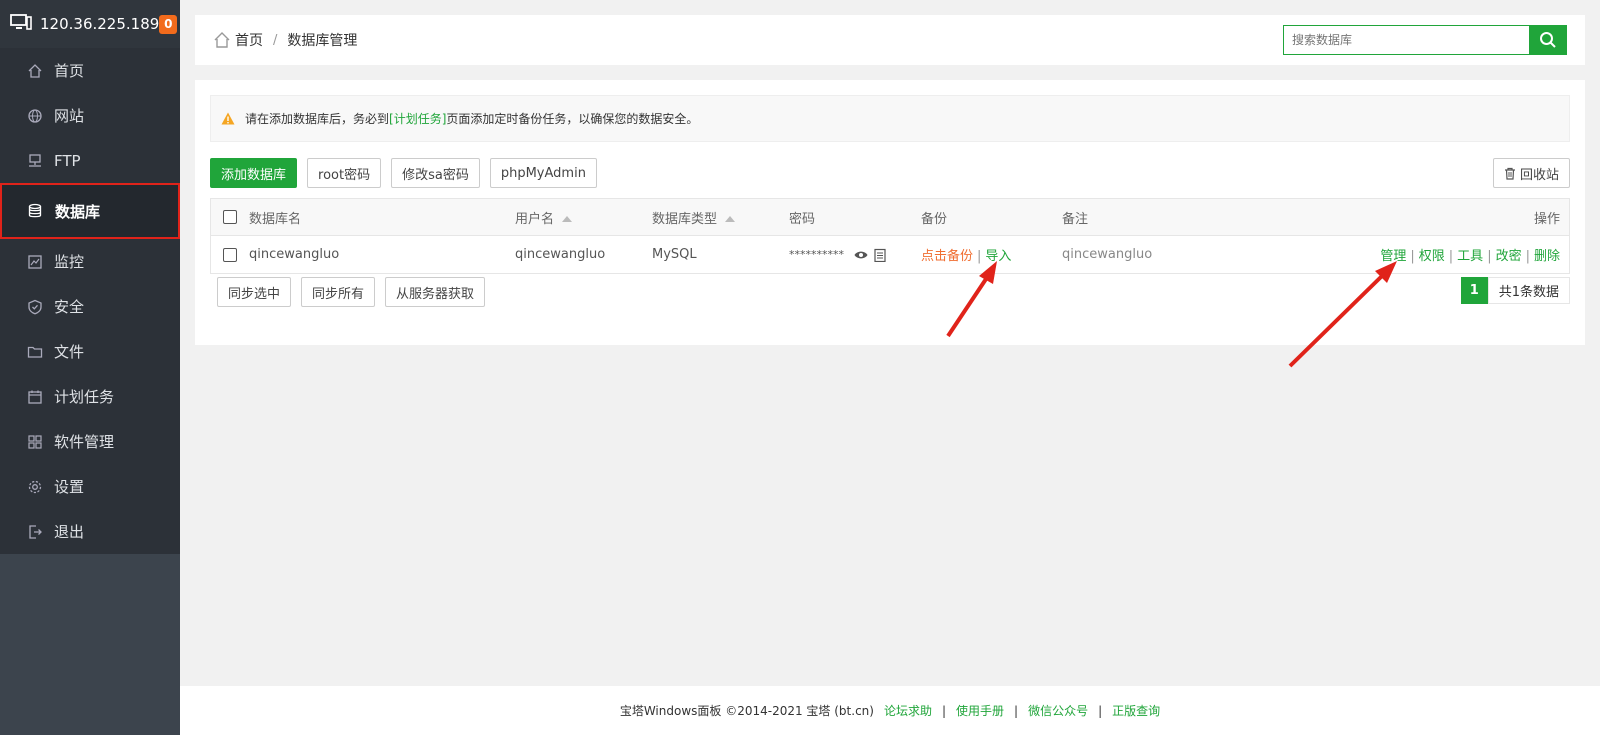  I want to click on cell-password: **********, so click(855, 255).